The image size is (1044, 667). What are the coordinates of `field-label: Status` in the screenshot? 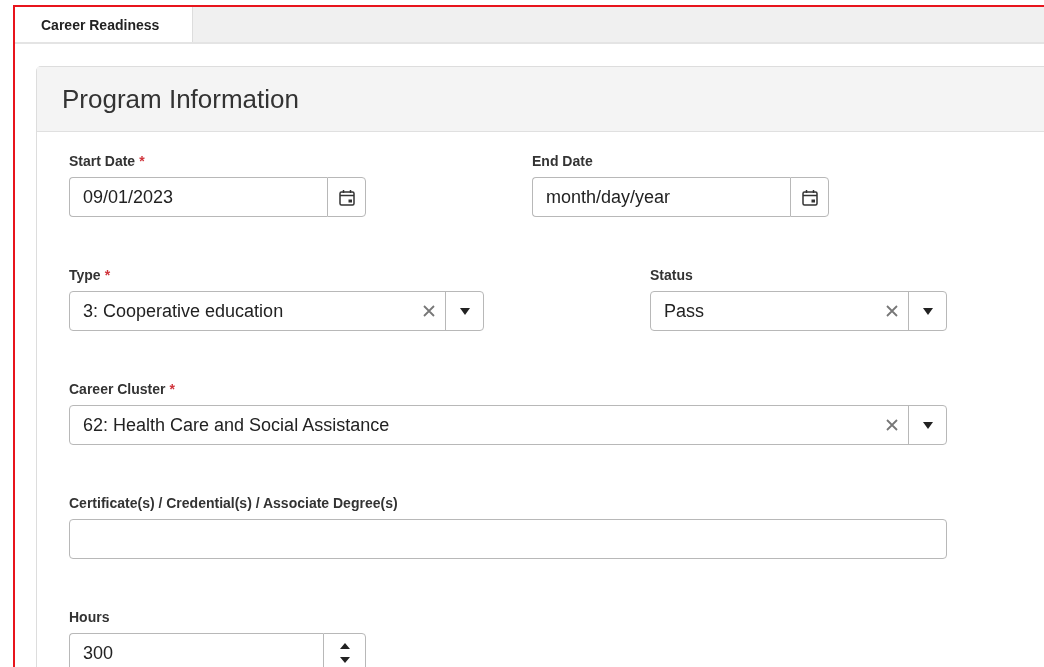 It's located at (671, 275).